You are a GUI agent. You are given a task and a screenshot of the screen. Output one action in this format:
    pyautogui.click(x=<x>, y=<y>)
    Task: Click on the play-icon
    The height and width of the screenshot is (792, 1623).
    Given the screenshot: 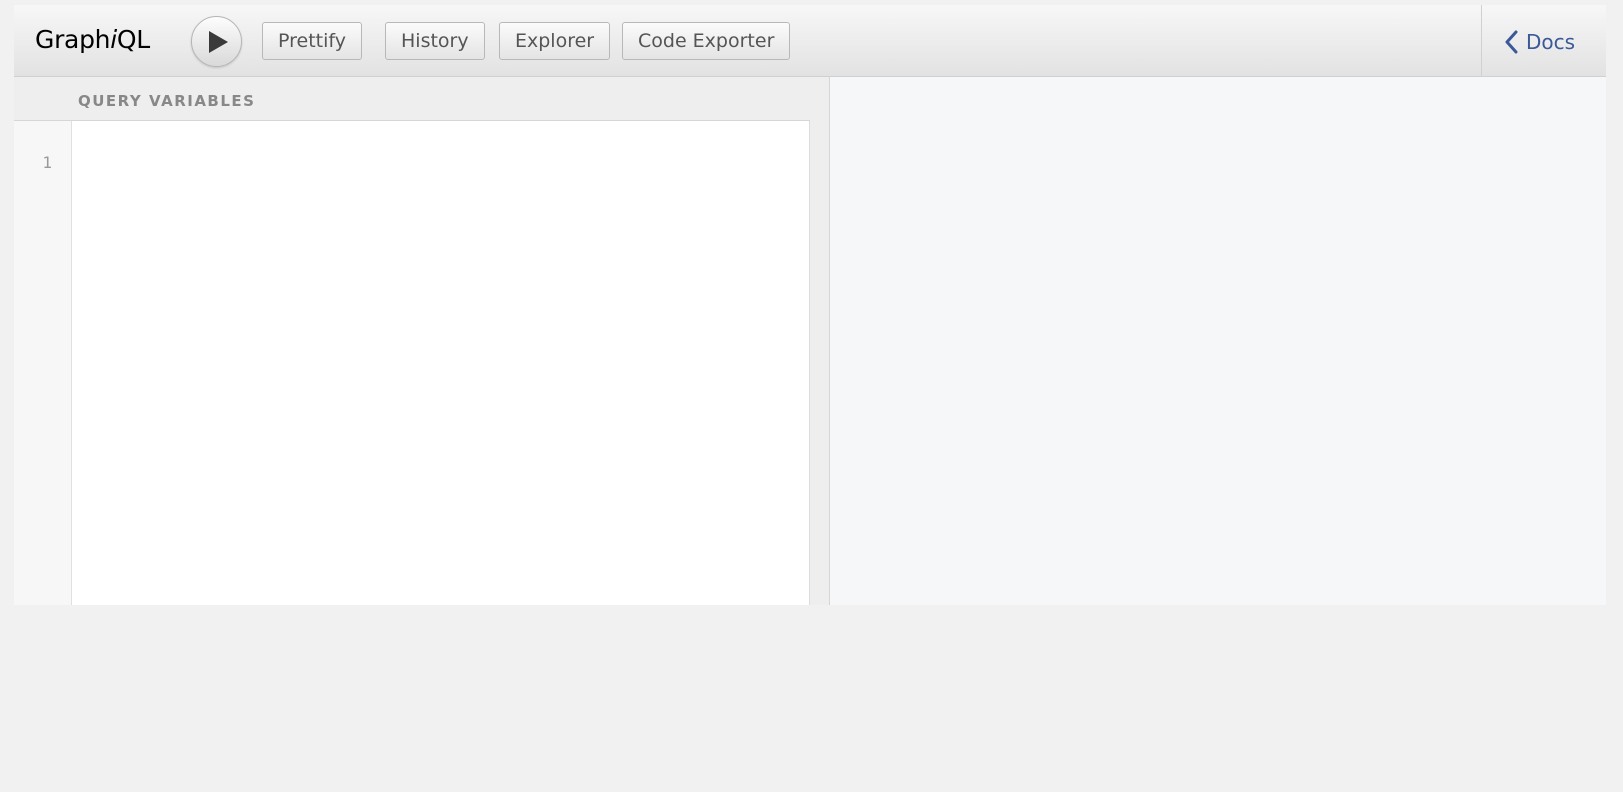 What is the action you would take?
    pyautogui.click(x=218, y=42)
    